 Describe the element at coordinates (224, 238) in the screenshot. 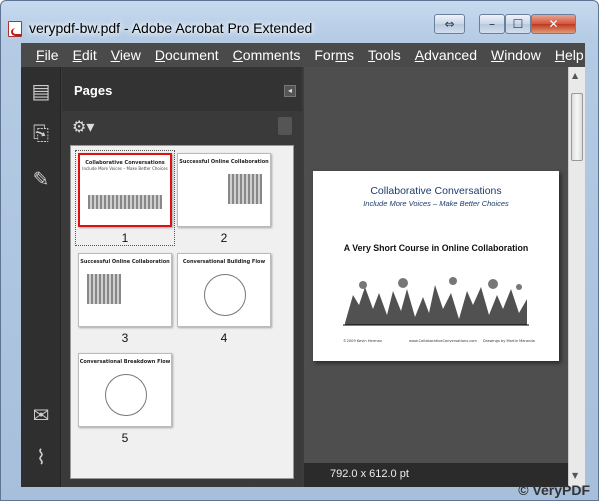

I see `page-number-2: 2` at that location.